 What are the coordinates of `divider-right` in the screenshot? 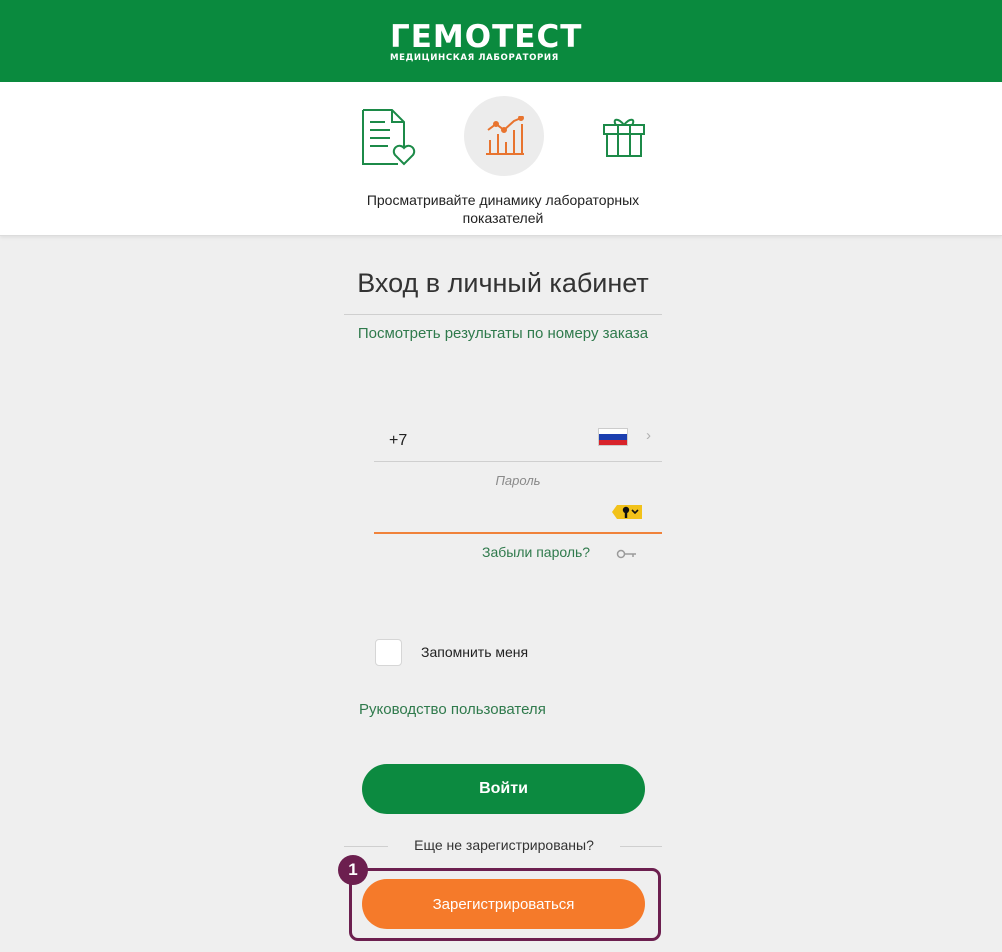 It's located at (641, 846).